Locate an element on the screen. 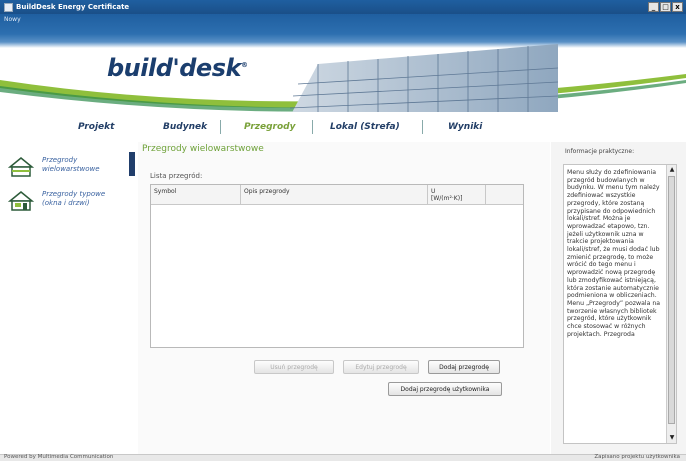  column-opis: Opis przegrody is located at coordinates (334, 194).